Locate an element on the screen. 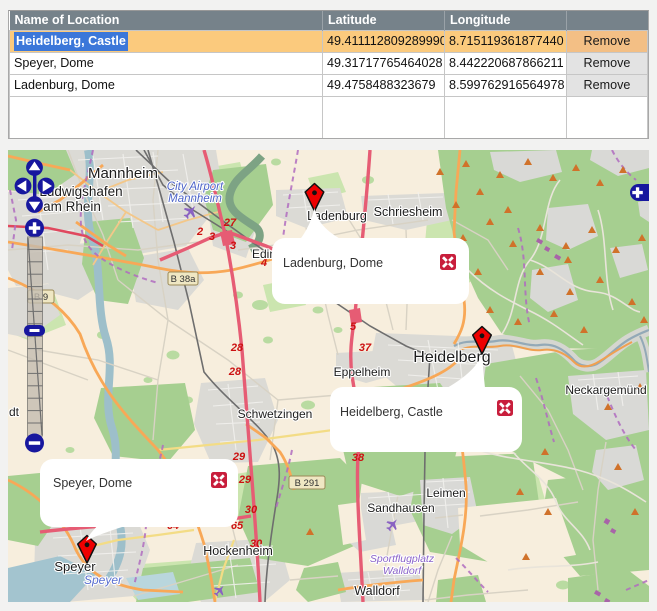  svg-text: City Airport is located at coordinates (195, 187).